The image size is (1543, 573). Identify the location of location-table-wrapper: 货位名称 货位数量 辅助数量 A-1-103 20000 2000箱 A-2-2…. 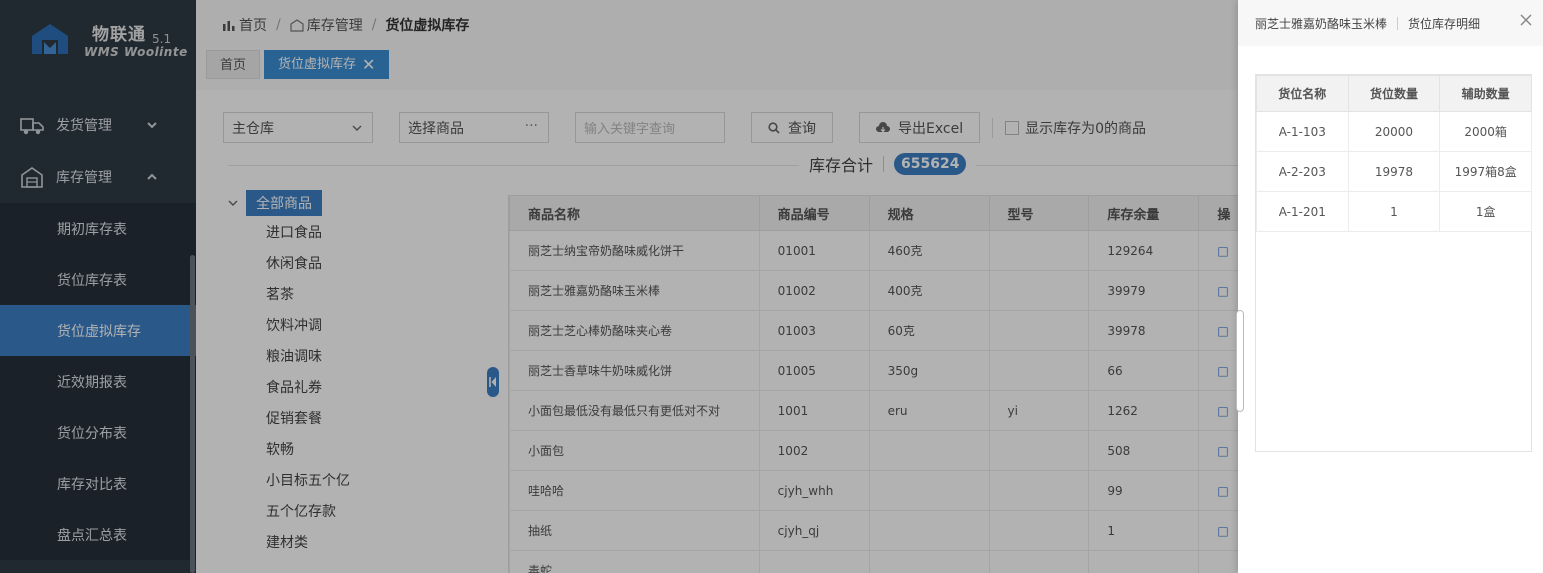
(1393, 263).